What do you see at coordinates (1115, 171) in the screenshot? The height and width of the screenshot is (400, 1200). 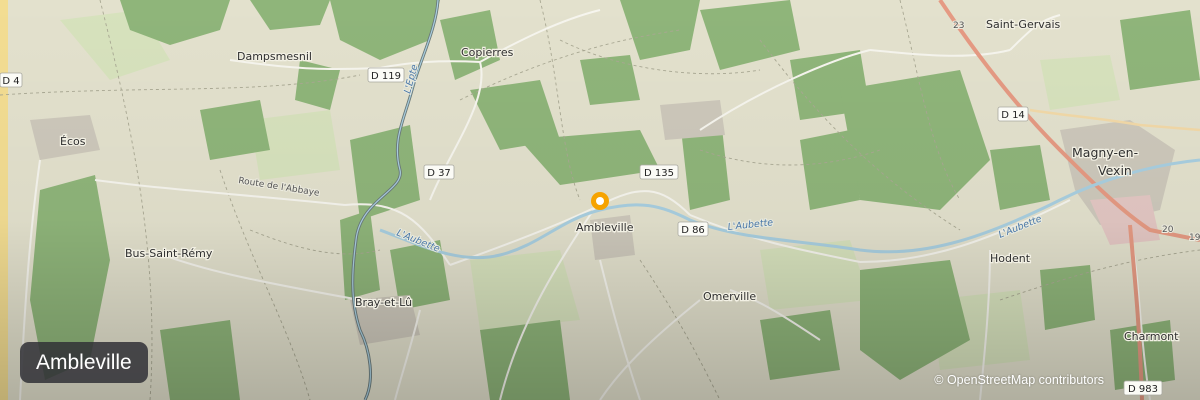 I see `place-label-magny-en-vexin-line2: Vexin` at bounding box center [1115, 171].